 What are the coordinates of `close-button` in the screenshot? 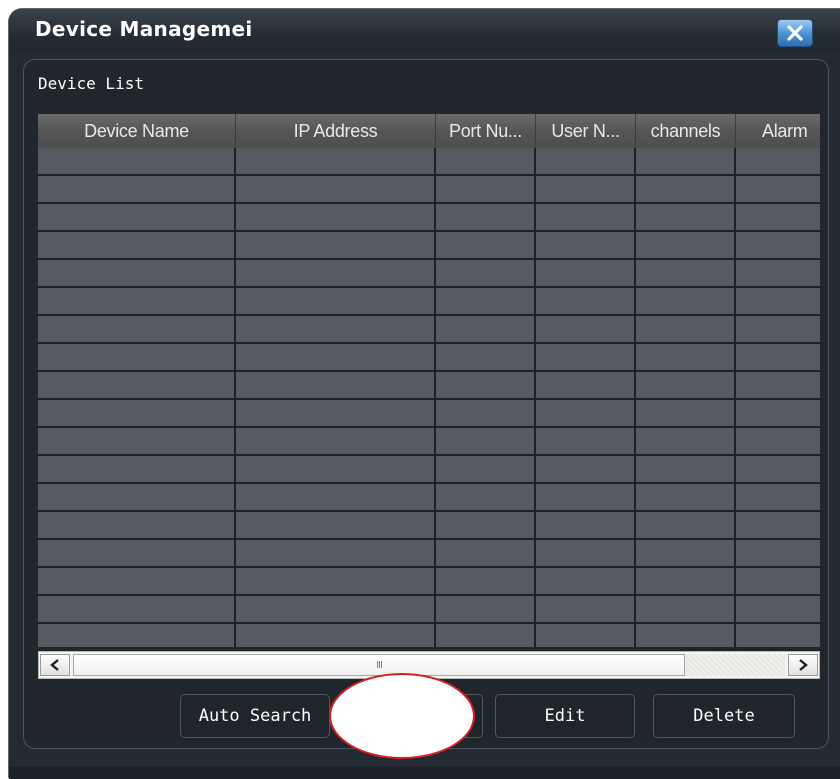 It's located at (795, 33).